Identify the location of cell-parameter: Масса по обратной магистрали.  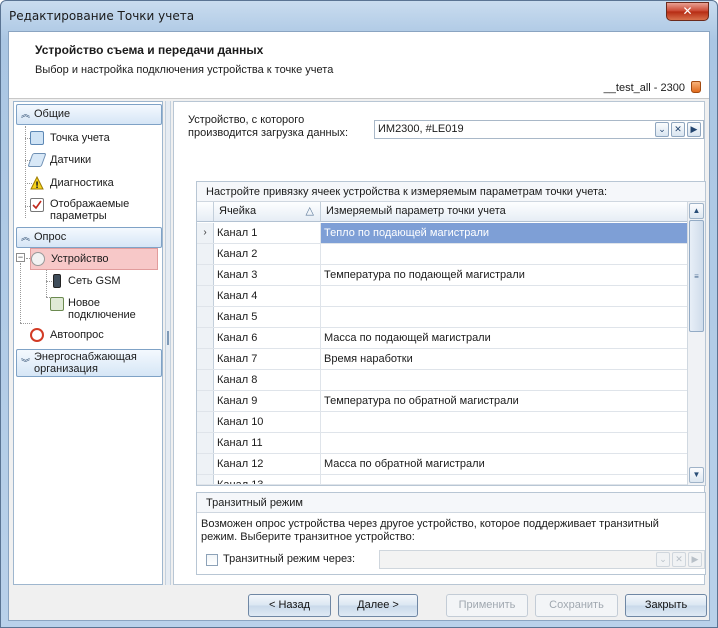
(504, 464).